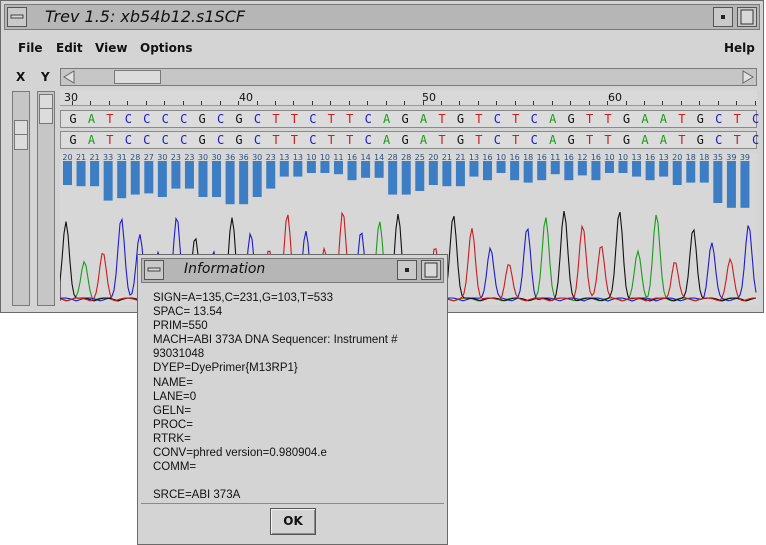 This screenshot has height=545, width=766. I want to click on called-sequence-row: GATCCCCGCGCTTCTTCAGATGTCTCAGTTGAATGCTC, so click(409, 119).